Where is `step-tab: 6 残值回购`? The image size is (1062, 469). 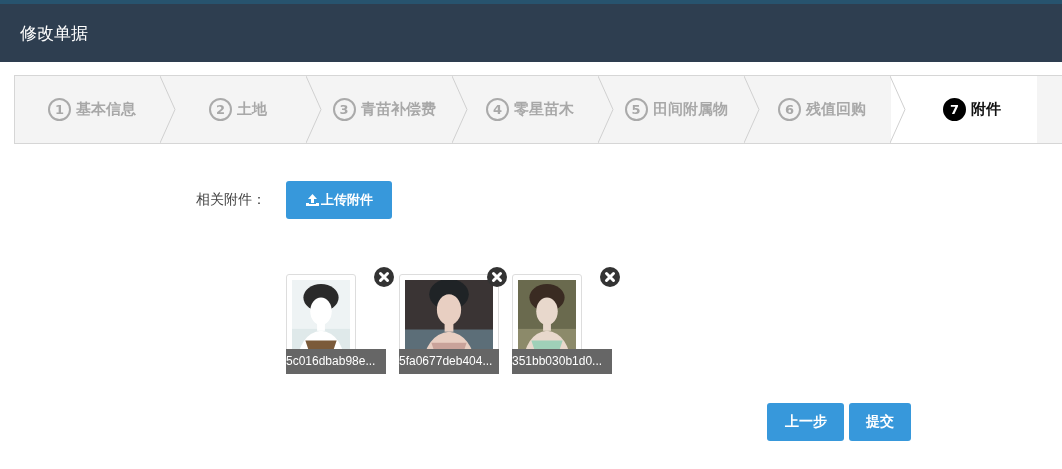
step-tab: 6 残值回购 is located at coordinates (818, 109).